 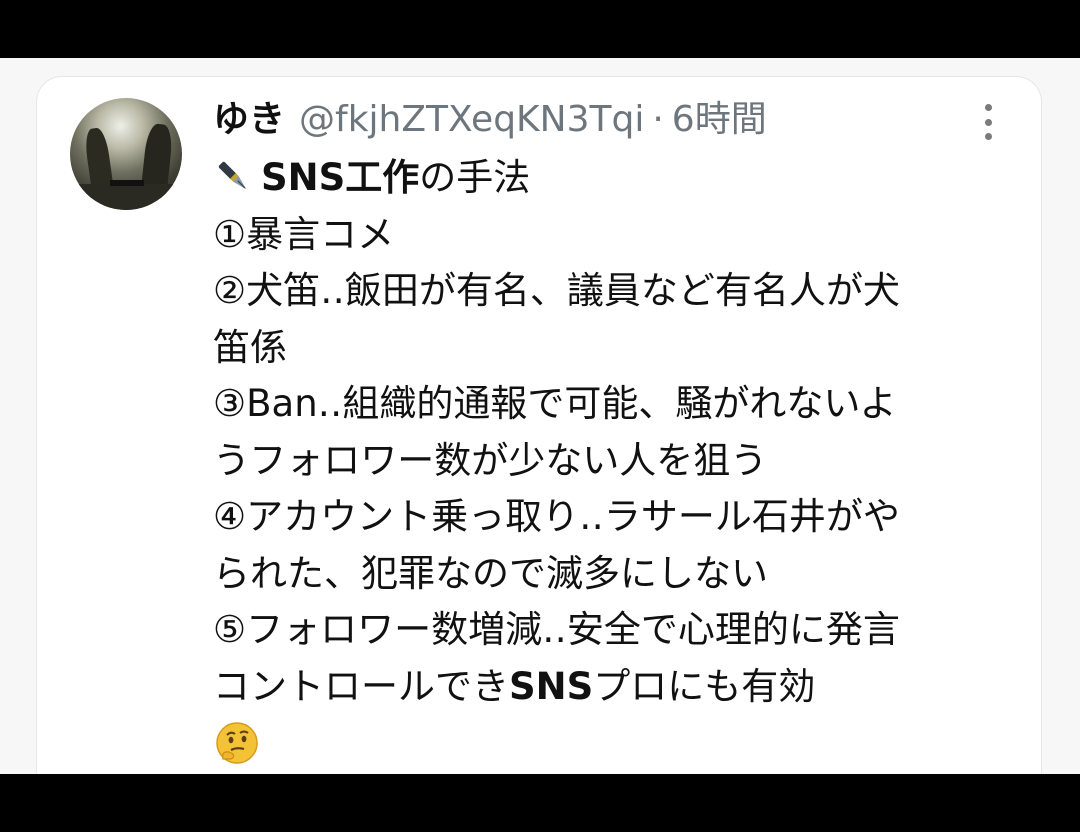 What do you see at coordinates (556, 516) in the screenshot?
I see `tweet-line: ④アカウント乗っ取り‥ラサール石井がや` at bounding box center [556, 516].